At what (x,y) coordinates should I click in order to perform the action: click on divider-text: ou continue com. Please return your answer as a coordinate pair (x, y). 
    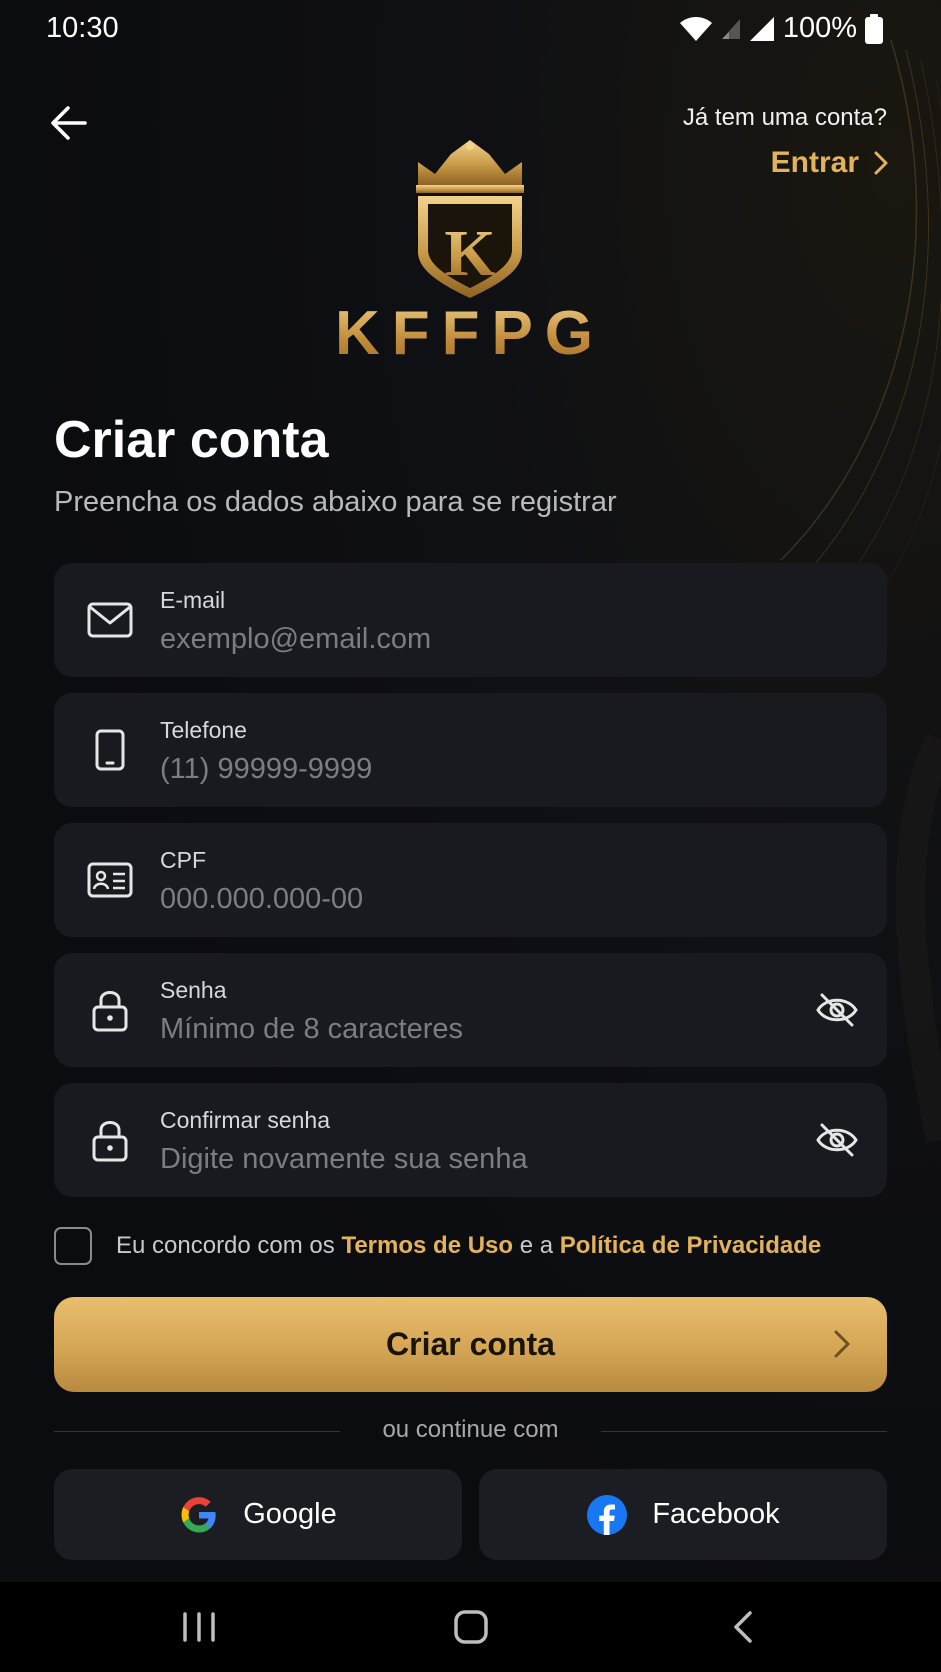
    Looking at the image, I should click on (470, 1429).